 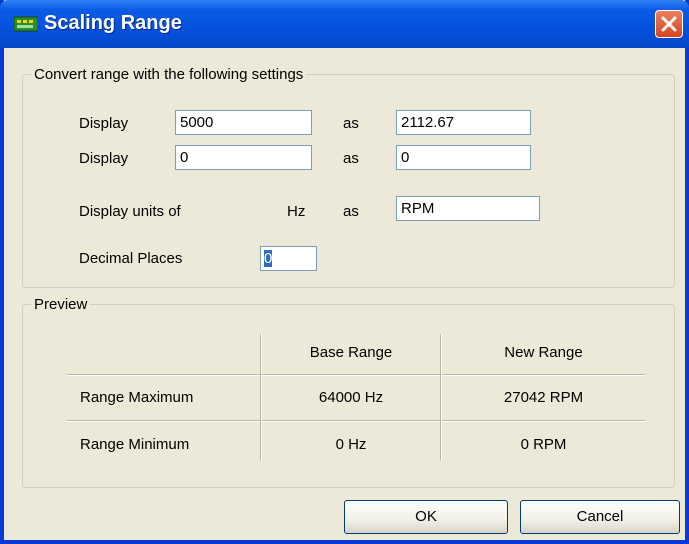 What do you see at coordinates (104, 123) in the screenshot?
I see `display-max-label: Display` at bounding box center [104, 123].